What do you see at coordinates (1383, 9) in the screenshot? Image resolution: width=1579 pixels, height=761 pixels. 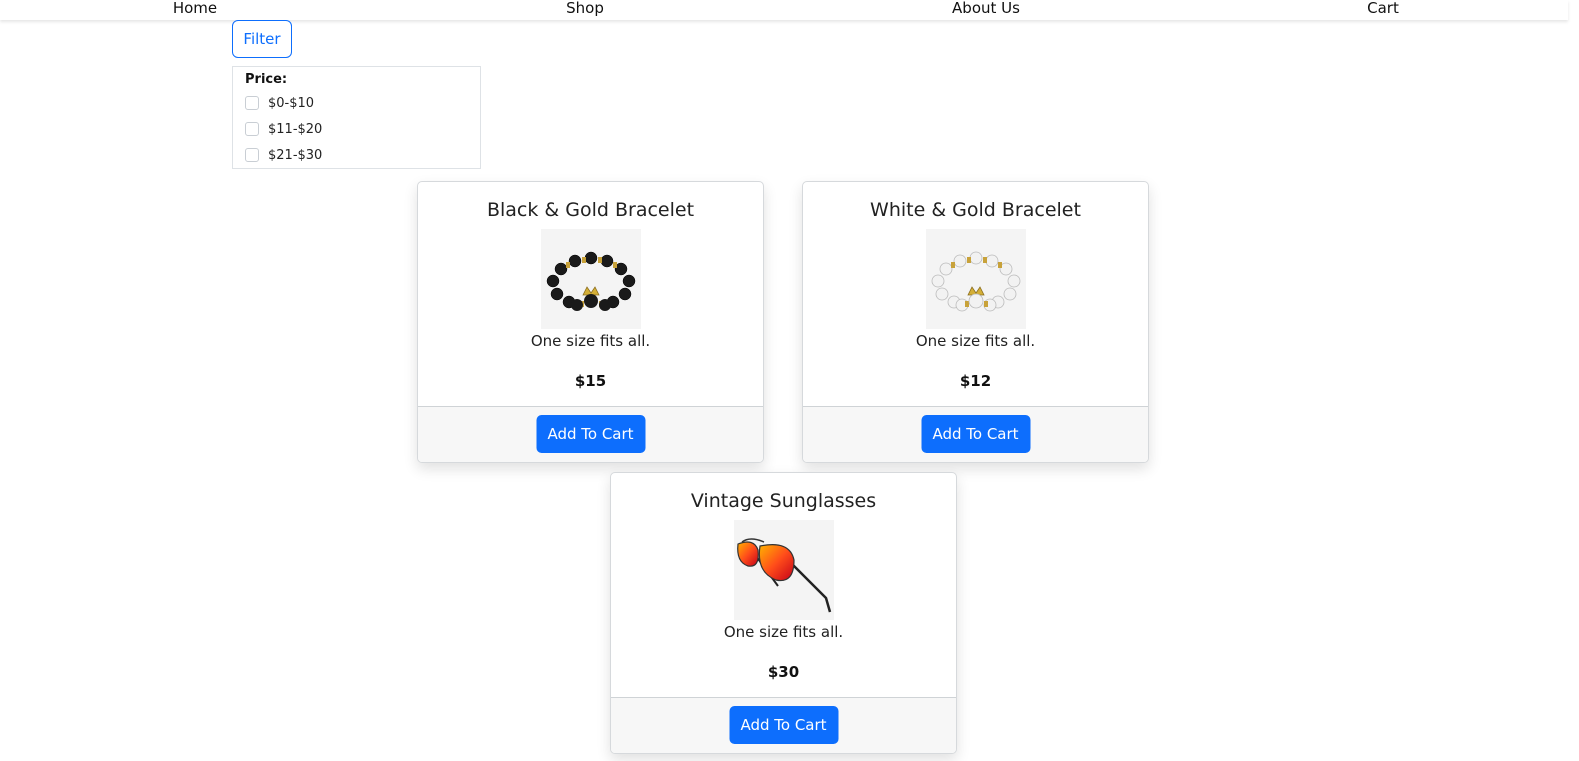 I see `nav-cart-link: Cart` at bounding box center [1383, 9].